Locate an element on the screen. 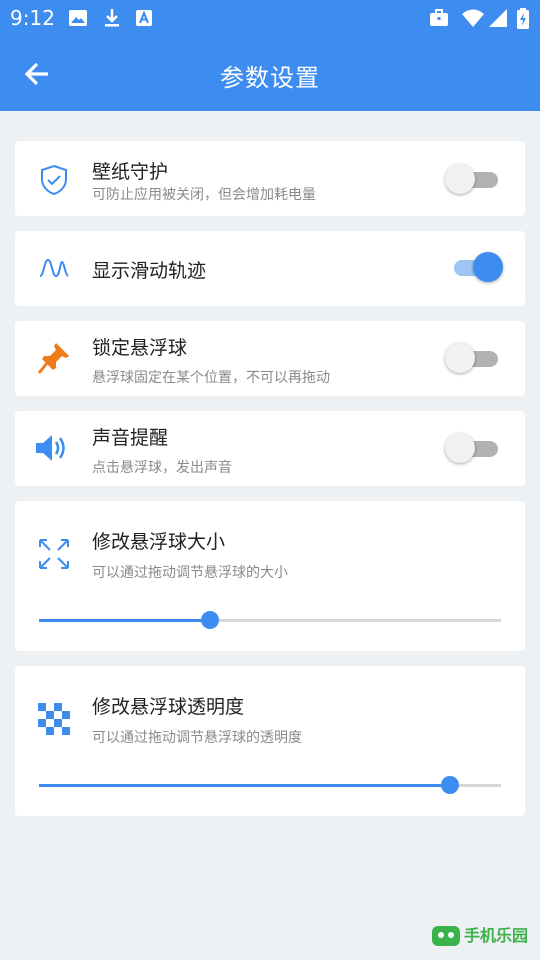 Image resolution: width=540 pixels, height=960 pixels. setting-subtitle: 可以通过拖动调节悬浮球的大小 is located at coordinates (190, 573).